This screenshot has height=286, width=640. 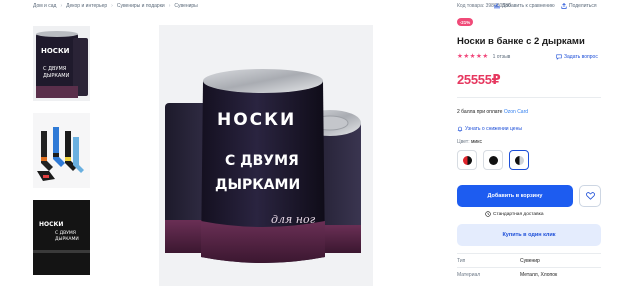 I want to click on bonus-text: 2 балла при оплате, so click(x=480, y=112).